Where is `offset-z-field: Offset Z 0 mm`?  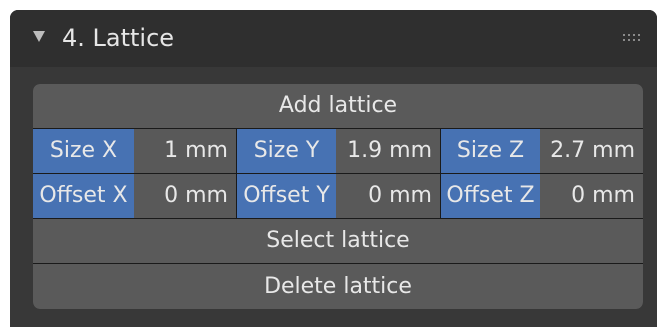
offset-z-field: Offset Z 0 mm is located at coordinates (542, 196).